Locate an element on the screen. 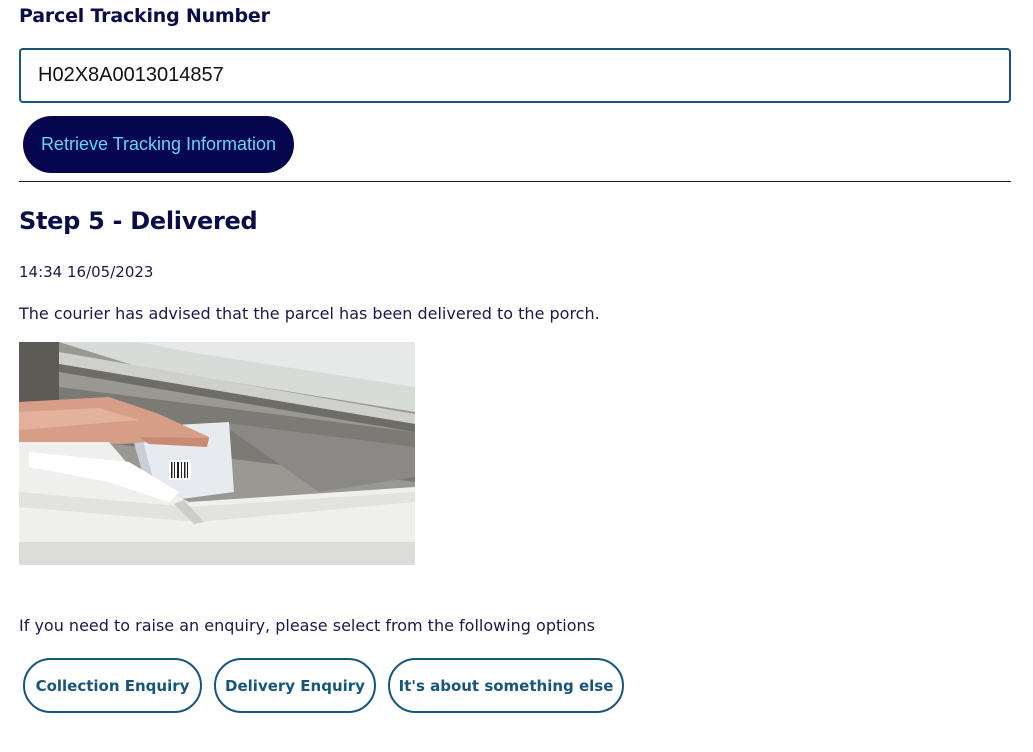 This screenshot has height=752, width=1033. collection-enquiry-button: Collection Enquiry is located at coordinates (112, 685).